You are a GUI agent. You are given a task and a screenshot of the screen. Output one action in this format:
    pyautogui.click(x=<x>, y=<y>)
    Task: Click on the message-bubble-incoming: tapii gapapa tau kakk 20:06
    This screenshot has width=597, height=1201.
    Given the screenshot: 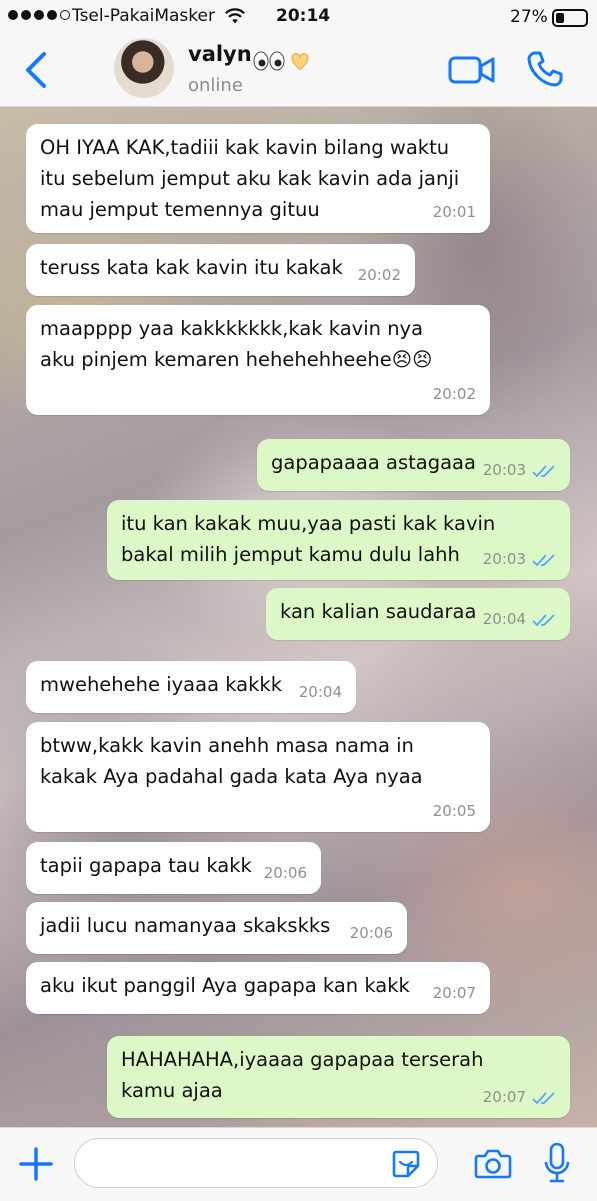 What is the action you would take?
    pyautogui.click(x=173, y=868)
    